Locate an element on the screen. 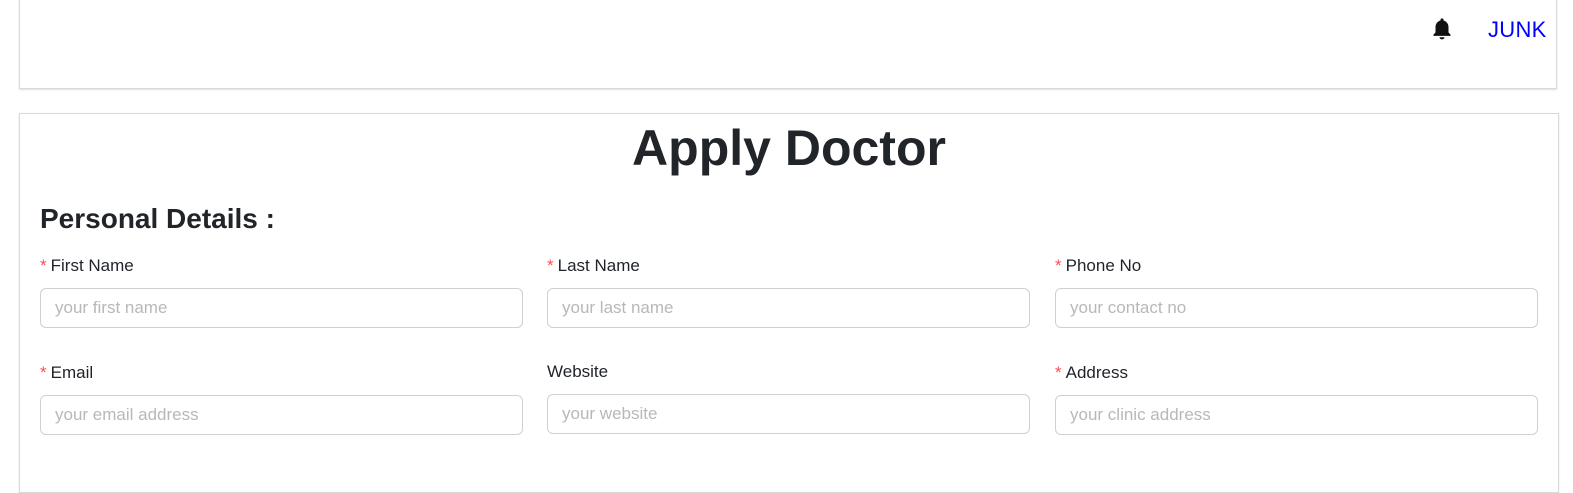 The image size is (1573, 493). last-name-input is located at coordinates (788, 308).